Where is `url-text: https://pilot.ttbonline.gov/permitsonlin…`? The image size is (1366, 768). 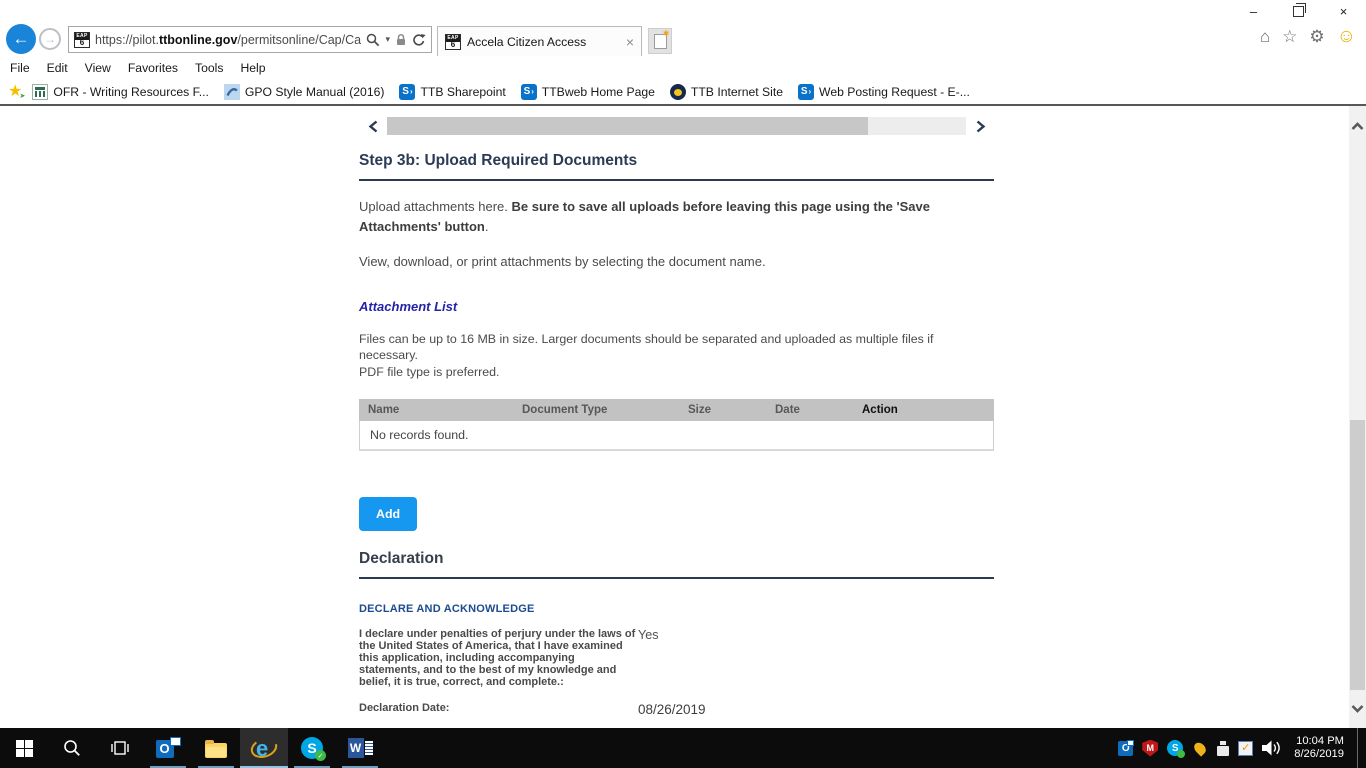 url-text: https://pilot.ttbonline.gov/permitsonlin… is located at coordinates (228, 40).